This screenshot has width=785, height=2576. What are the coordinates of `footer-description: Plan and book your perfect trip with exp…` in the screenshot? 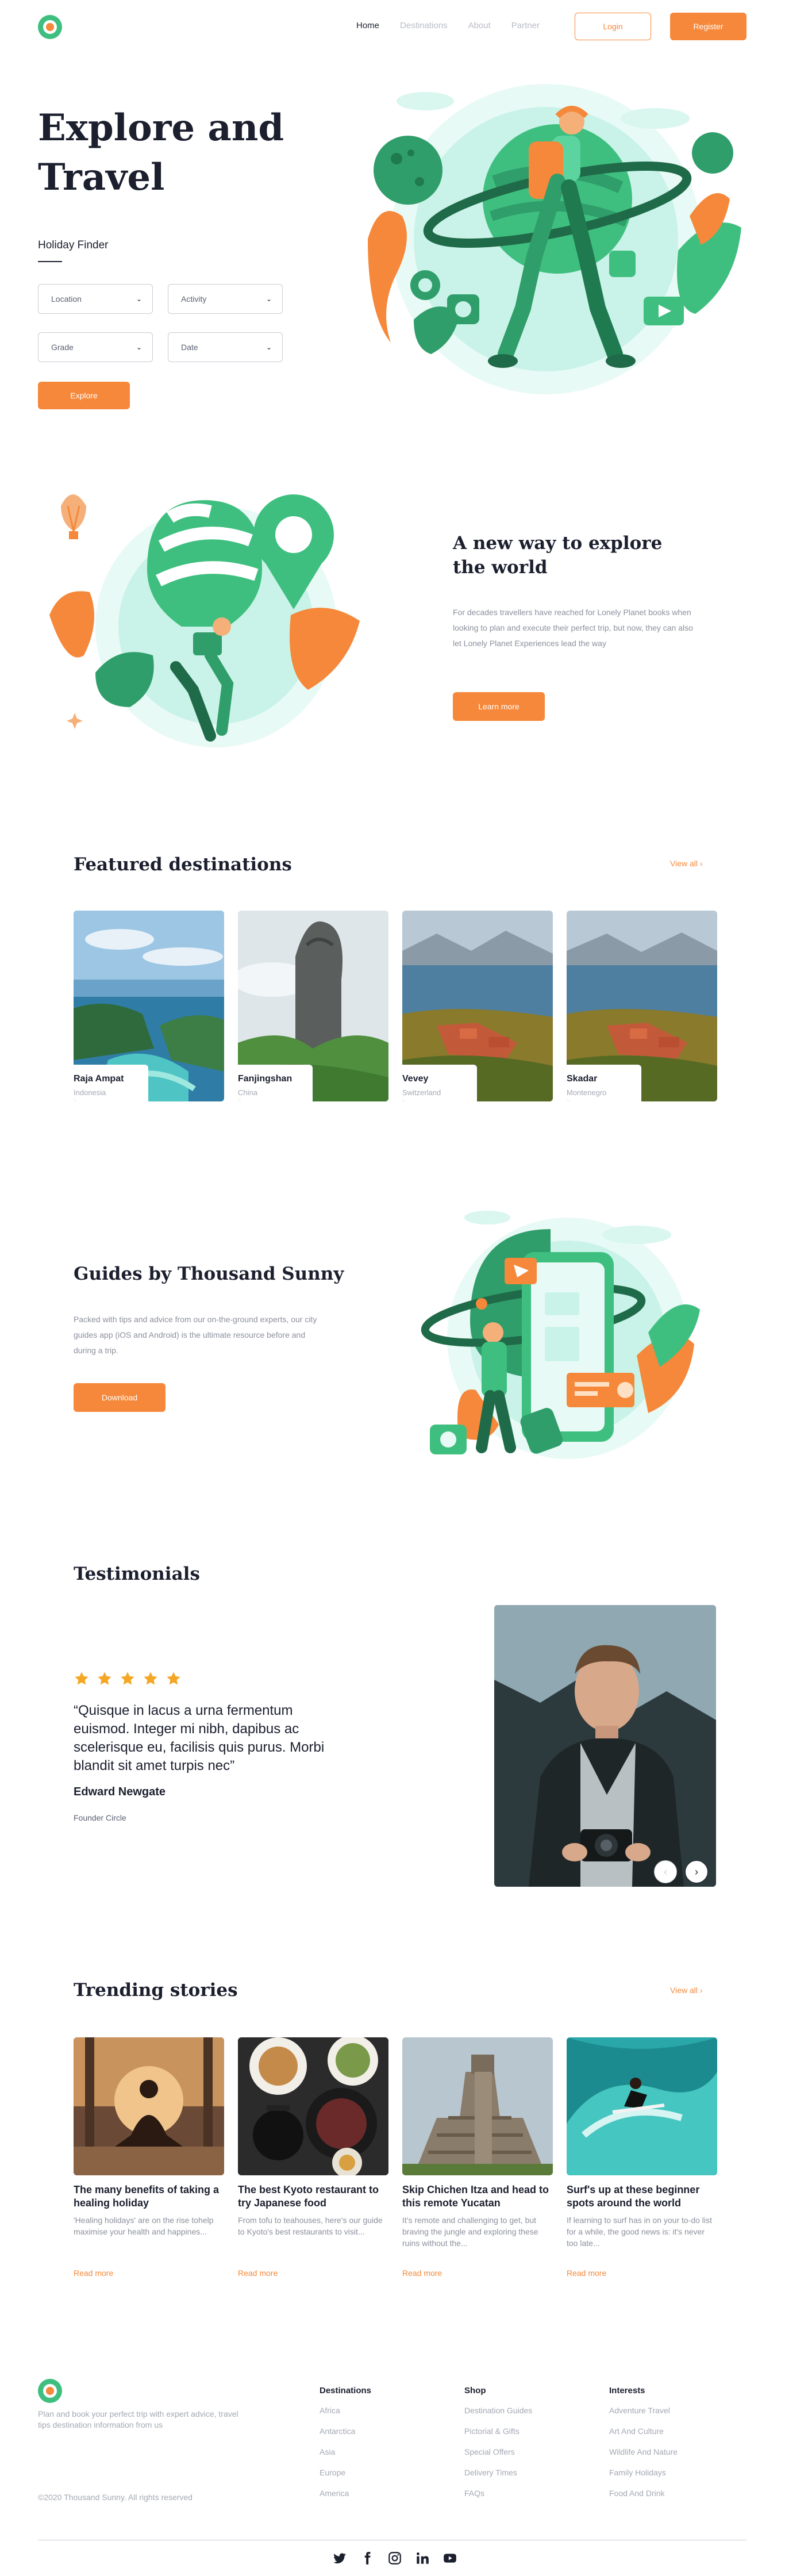 It's located at (138, 2419).